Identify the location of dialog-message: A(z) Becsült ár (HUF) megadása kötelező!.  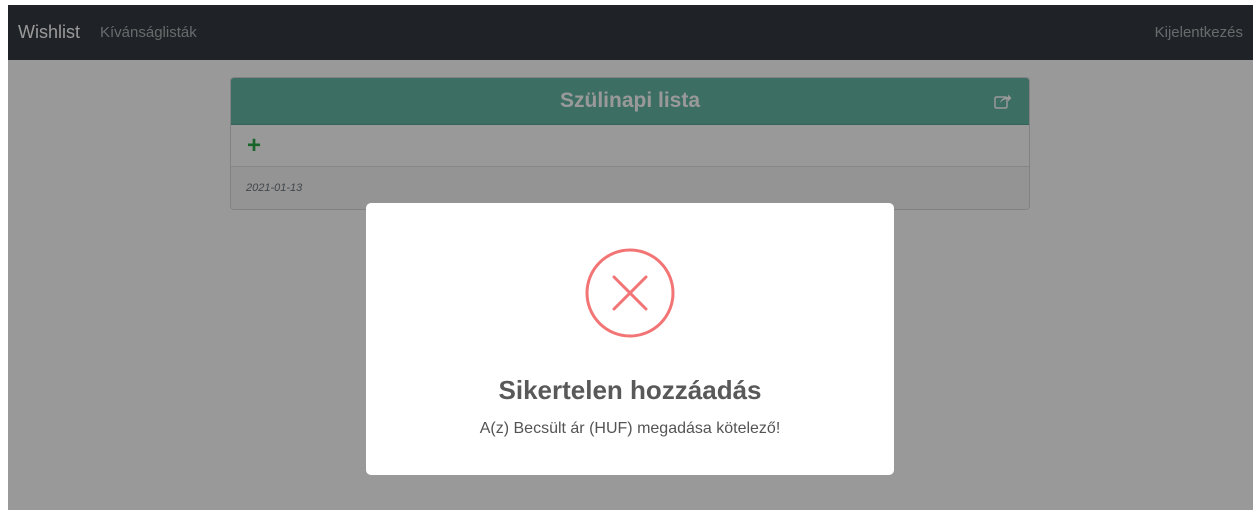
(630, 428).